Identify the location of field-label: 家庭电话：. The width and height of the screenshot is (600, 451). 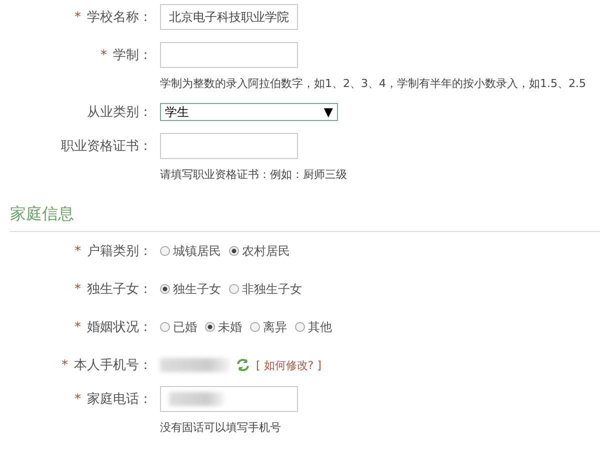
(119, 399).